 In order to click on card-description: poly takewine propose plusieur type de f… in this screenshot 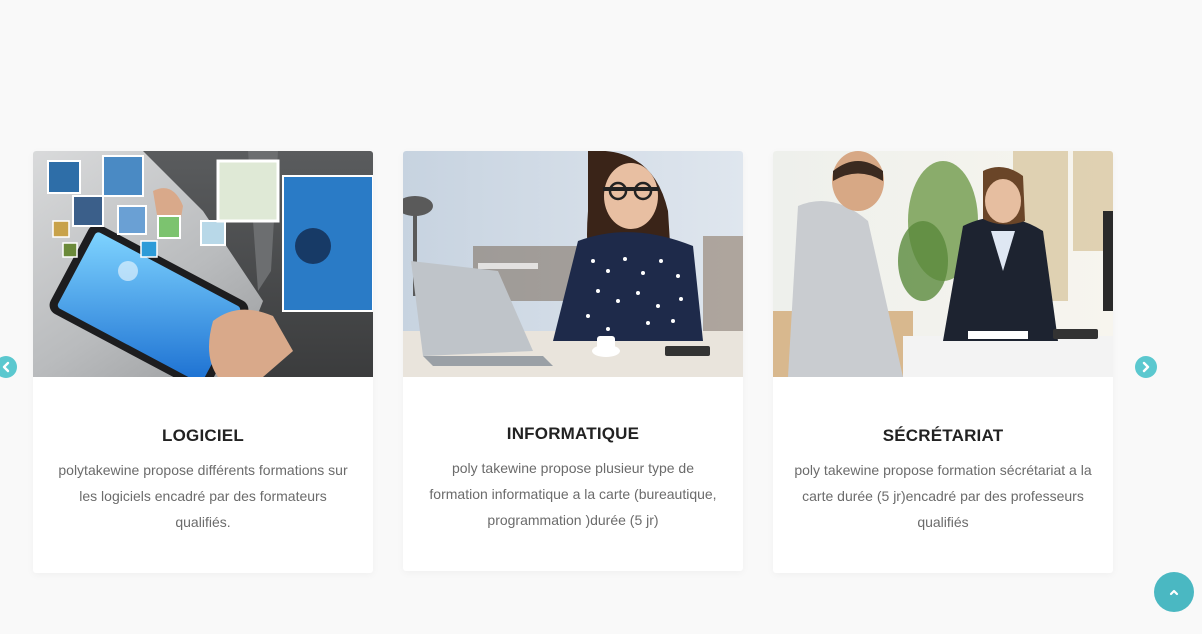, I will do `click(573, 494)`.